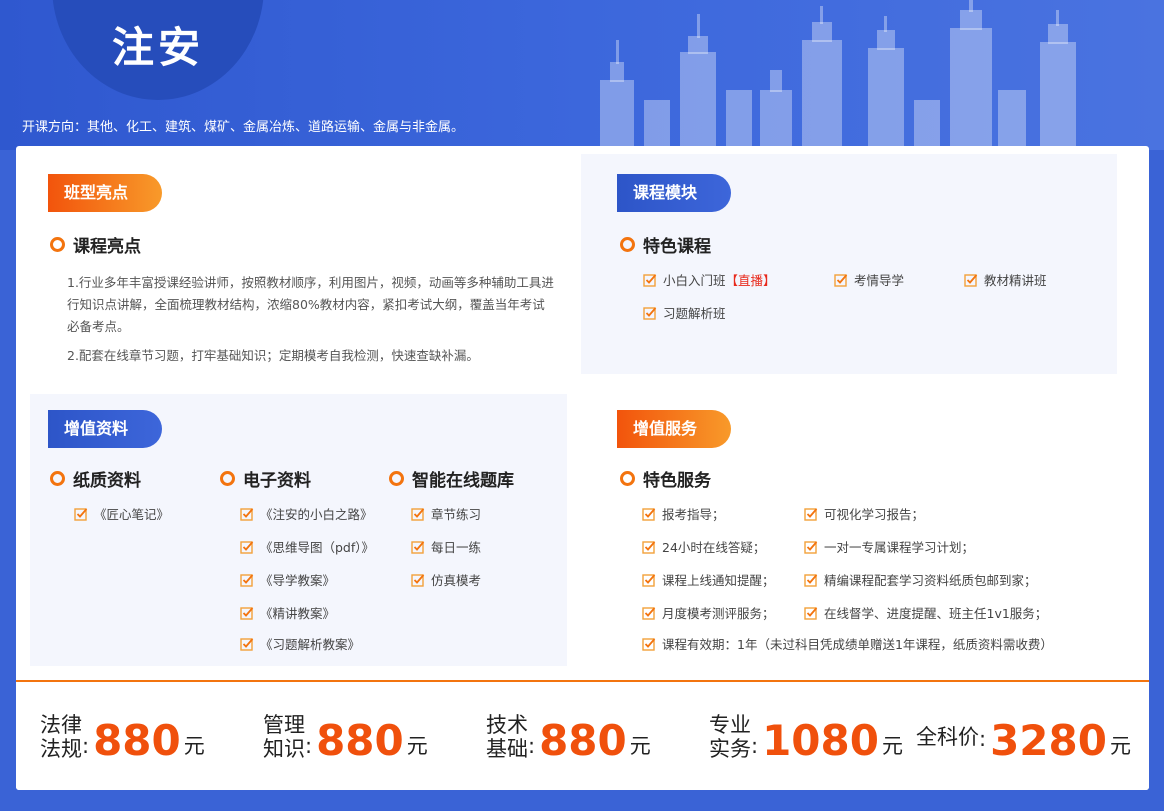 This screenshot has height=811, width=1164. What do you see at coordinates (838, 75) in the screenshot?
I see `city-skyline-image` at bounding box center [838, 75].